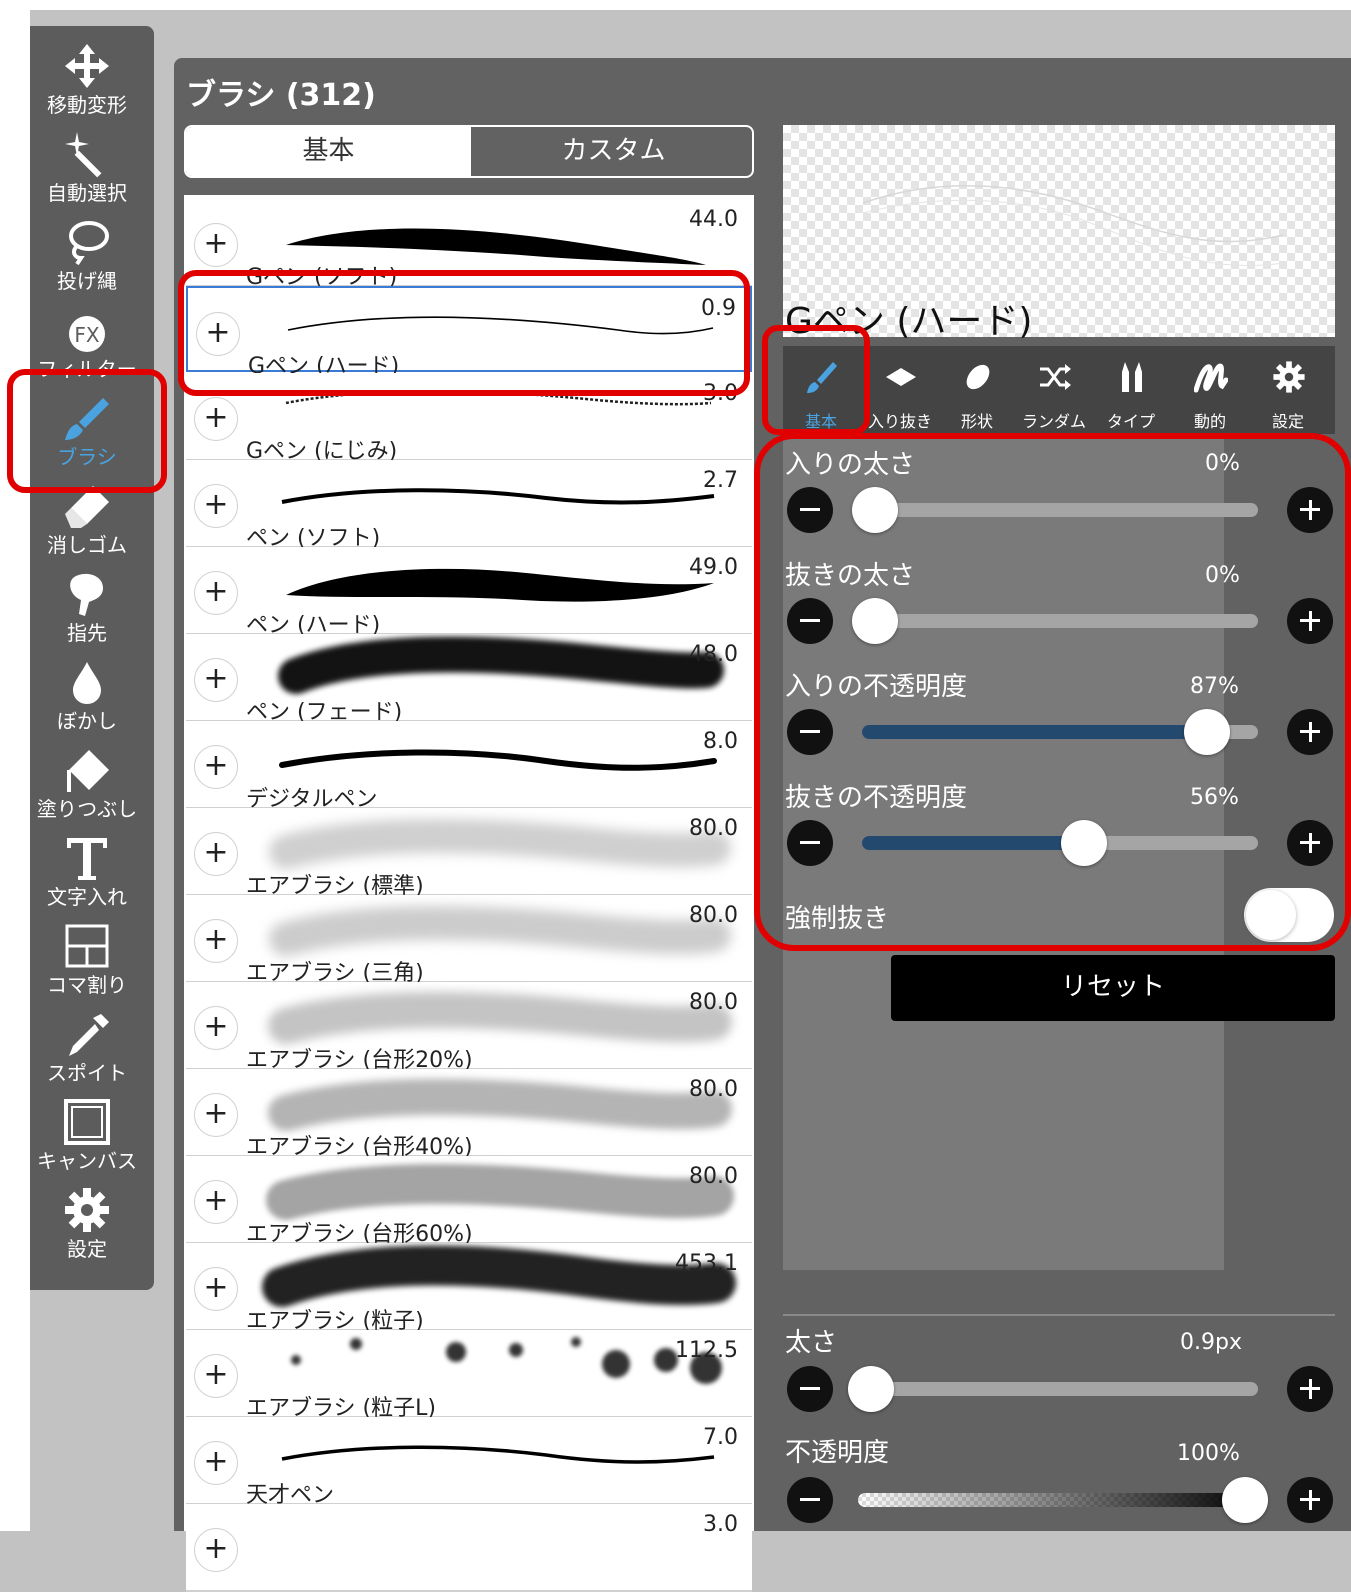 This screenshot has width=1351, height=1592. I want to click on tab-label: 動的, so click(1209, 421).